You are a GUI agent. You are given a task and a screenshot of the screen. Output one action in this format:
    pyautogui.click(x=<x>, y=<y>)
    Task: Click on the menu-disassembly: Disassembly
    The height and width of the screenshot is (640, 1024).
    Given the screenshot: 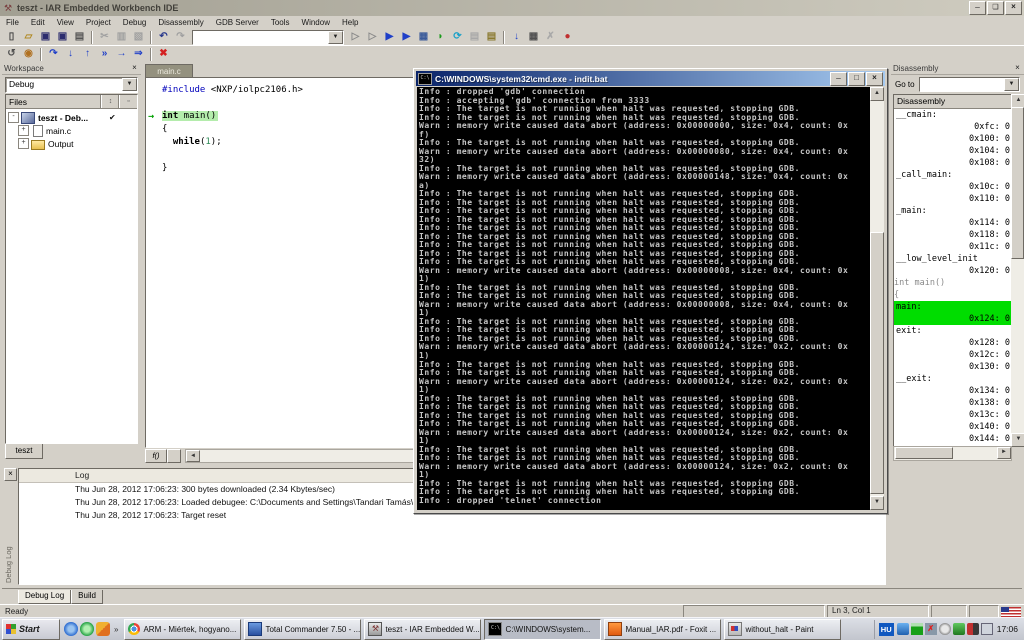 What is the action you would take?
    pyautogui.click(x=180, y=22)
    